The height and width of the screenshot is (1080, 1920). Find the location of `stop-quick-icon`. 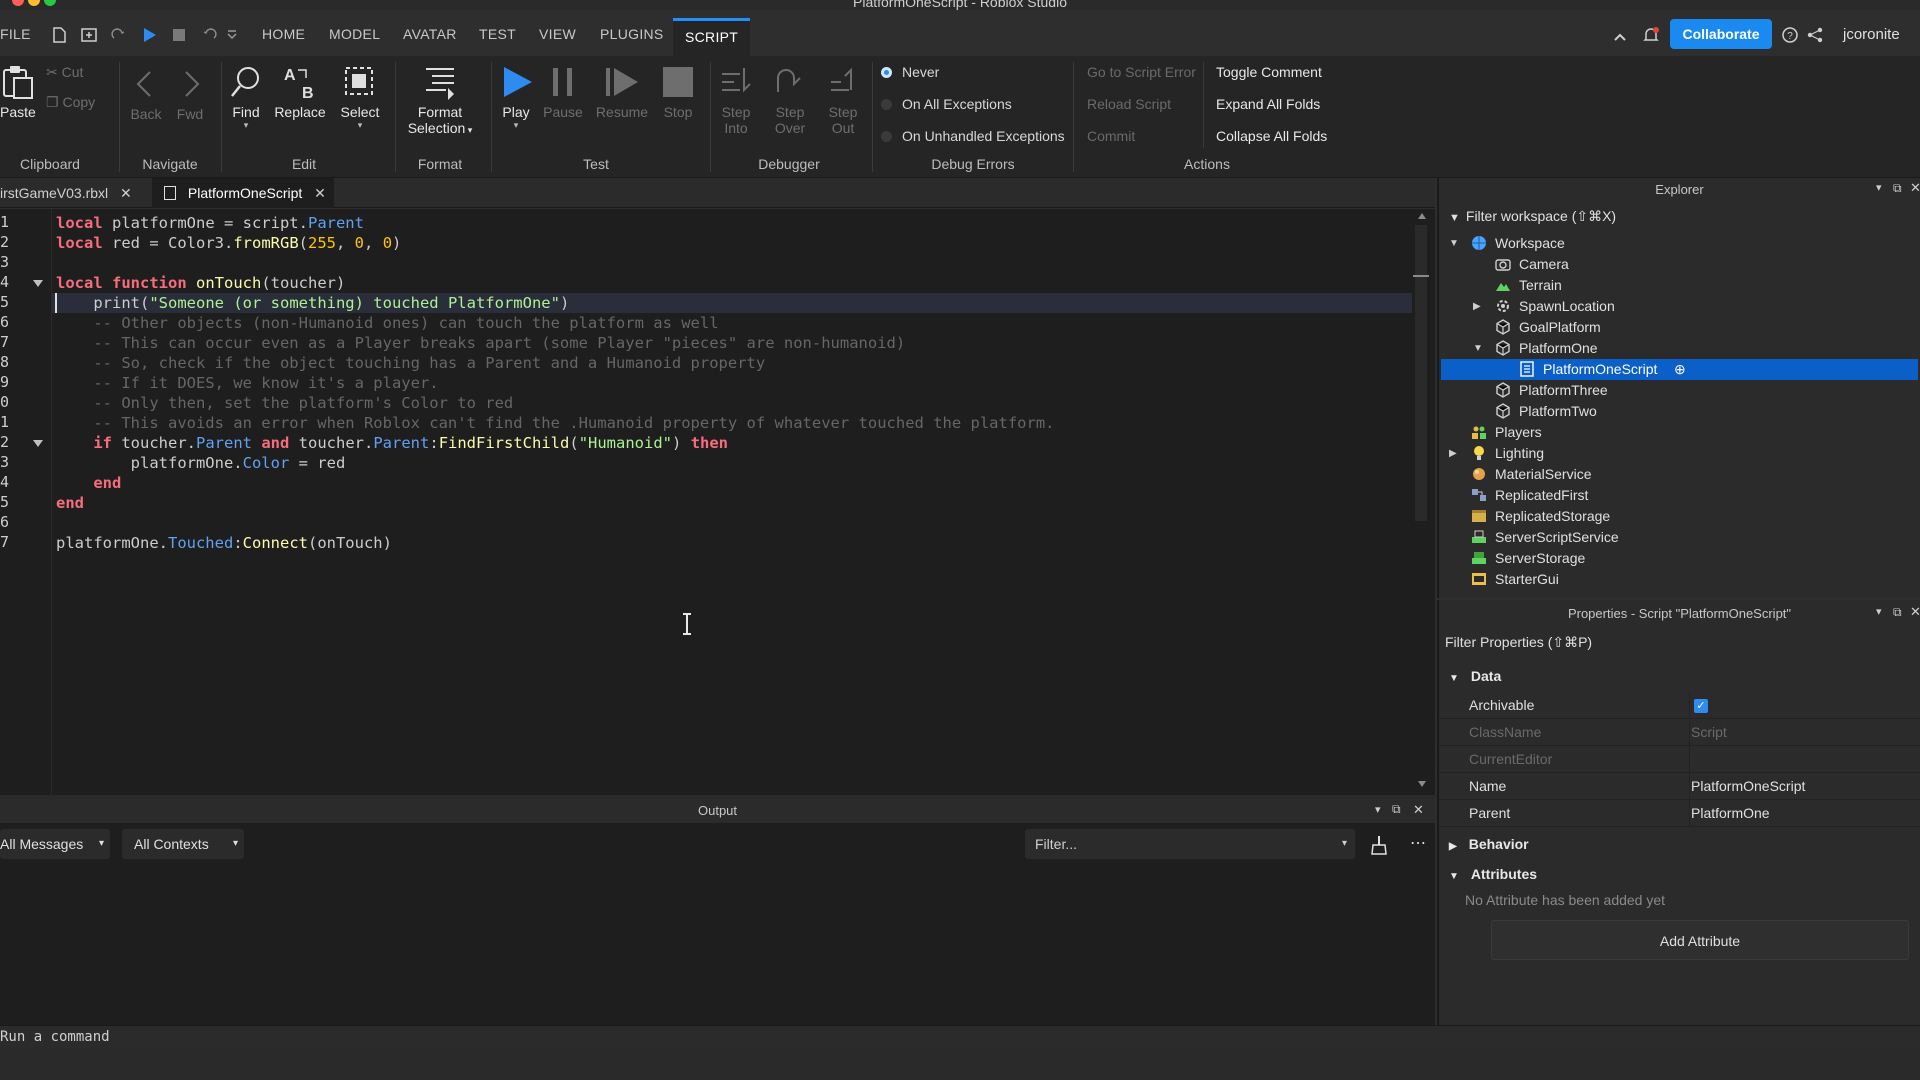

stop-quick-icon is located at coordinates (179, 35).